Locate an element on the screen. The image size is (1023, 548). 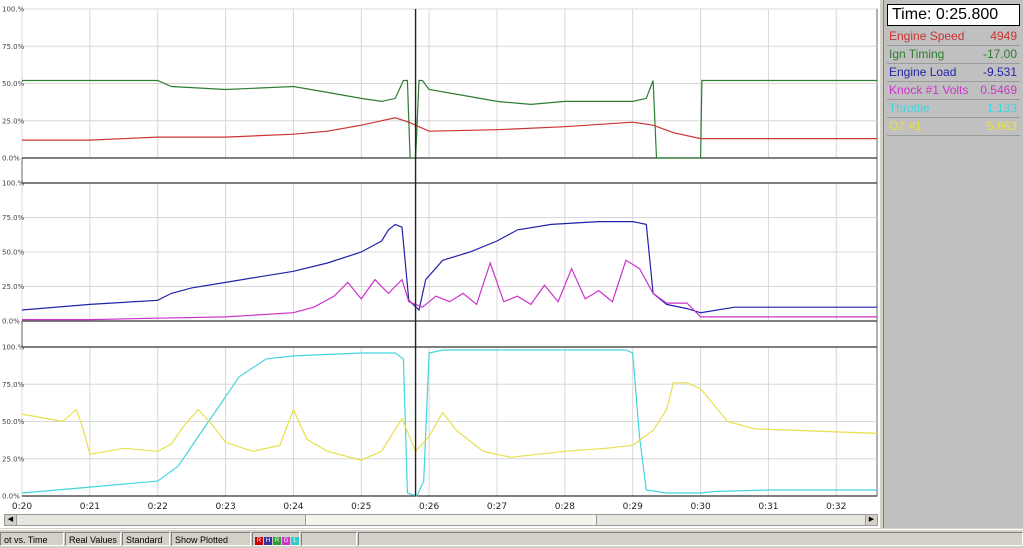
channel-row: Engine Speed 4949 is located at coordinates (953, 37).